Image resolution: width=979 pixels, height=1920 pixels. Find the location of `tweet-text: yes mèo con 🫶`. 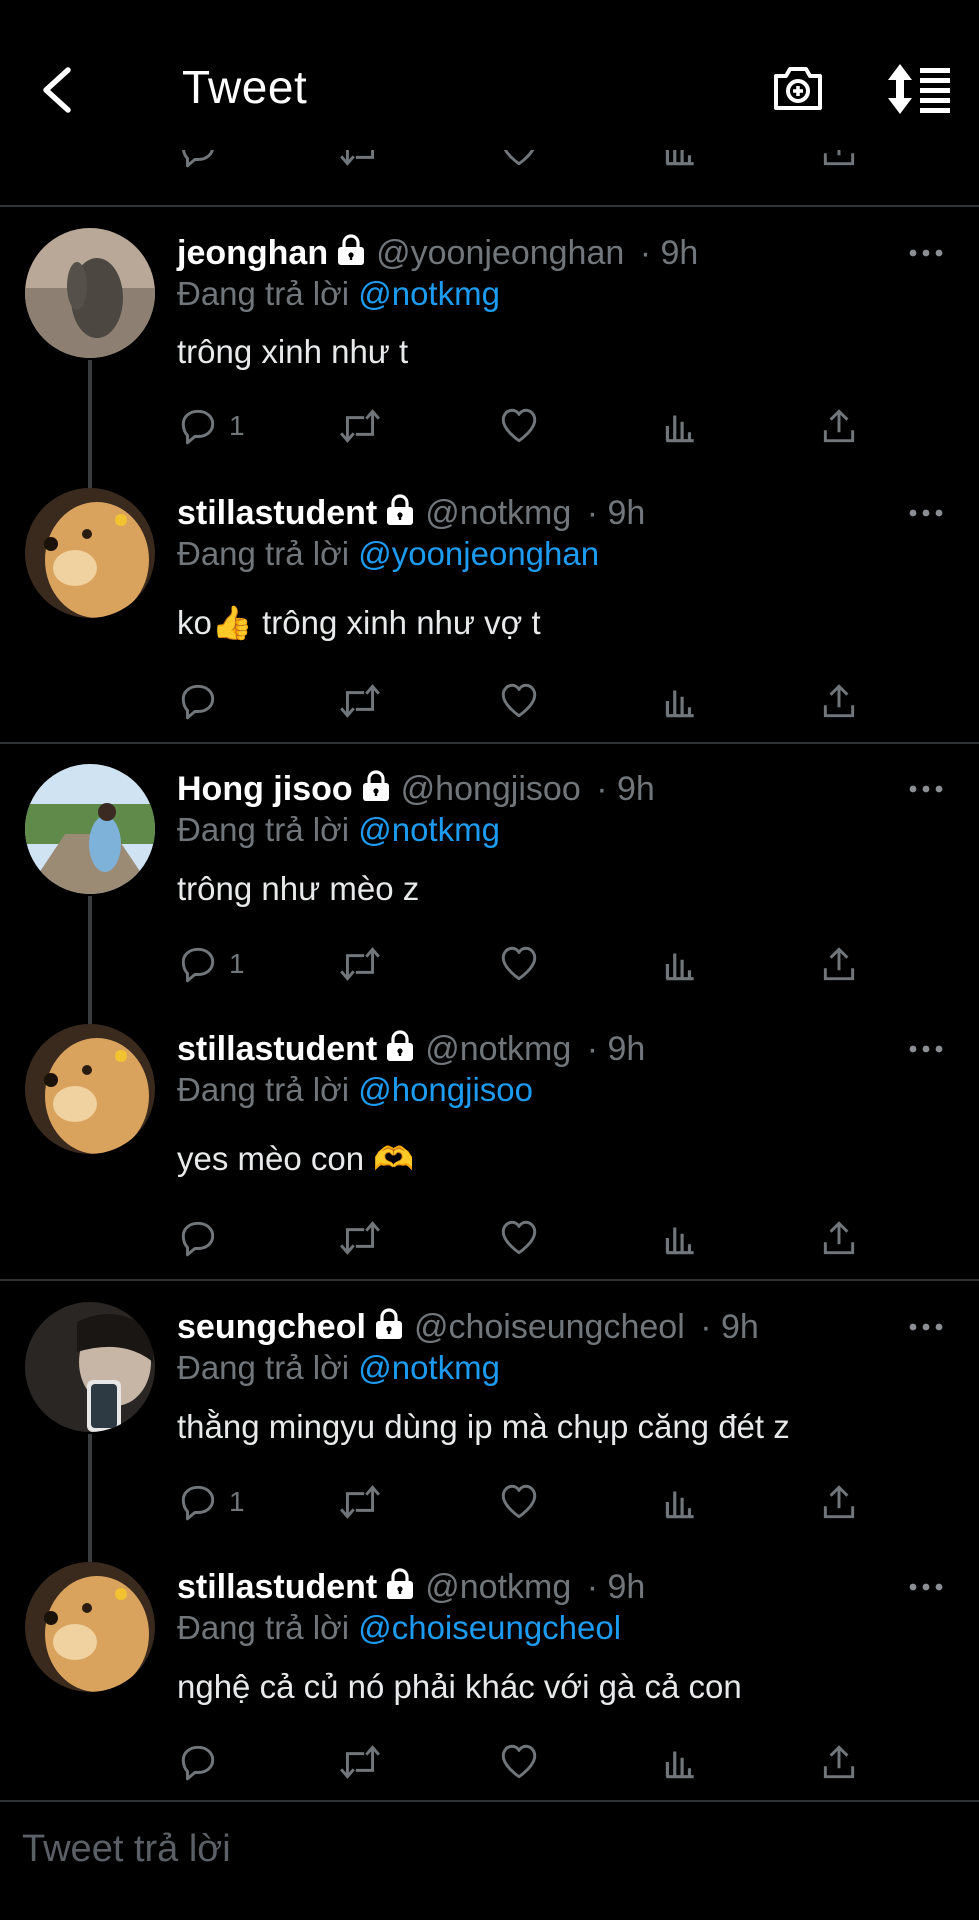

tweet-text: yes mèo con 🫶 is located at coordinates (296, 1158).